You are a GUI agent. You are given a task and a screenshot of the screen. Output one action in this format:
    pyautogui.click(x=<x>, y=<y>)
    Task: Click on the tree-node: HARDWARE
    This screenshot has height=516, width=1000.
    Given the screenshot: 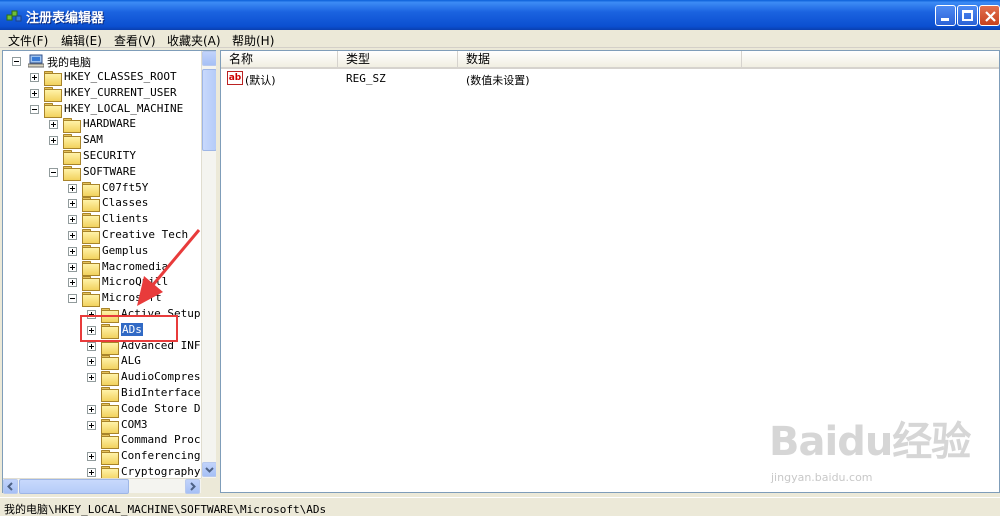 What is the action you would take?
    pyautogui.click(x=101, y=125)
    